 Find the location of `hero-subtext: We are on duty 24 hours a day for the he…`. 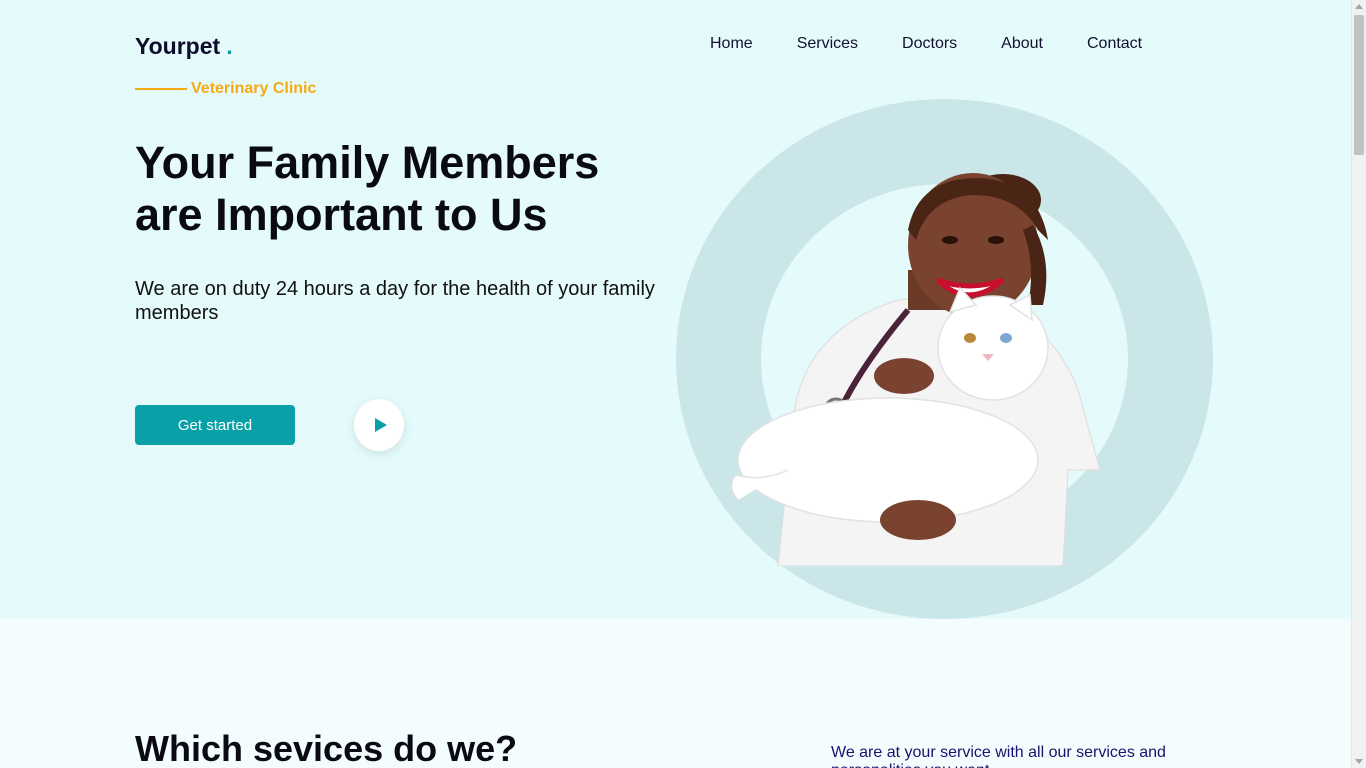

hero-subtext: We are on duty 24 hours a day for the he… is located at coordinates (395, 301).